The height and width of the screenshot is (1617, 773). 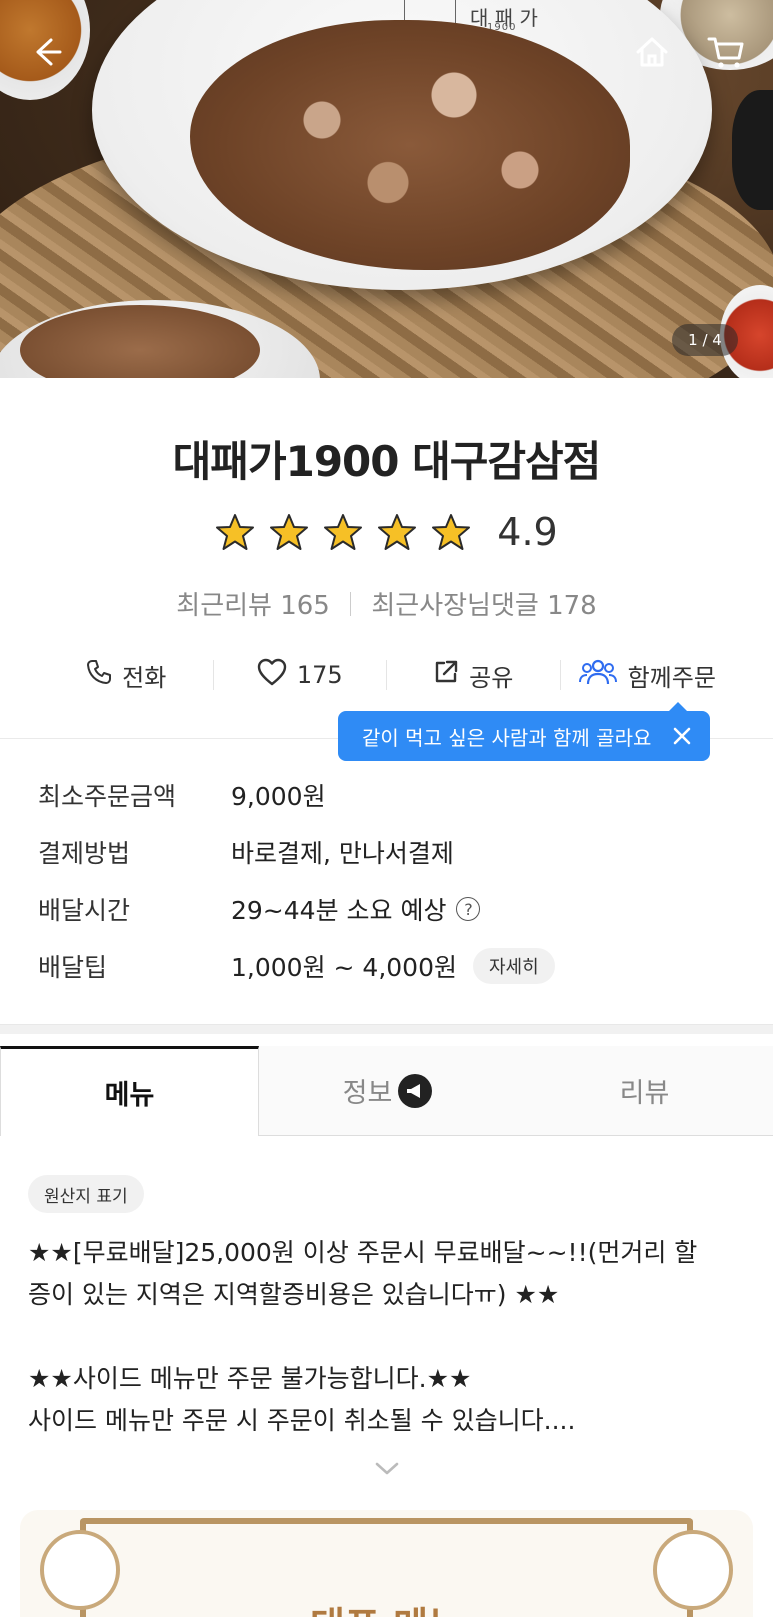 I want to click on divider, so click(x=350, y=603).